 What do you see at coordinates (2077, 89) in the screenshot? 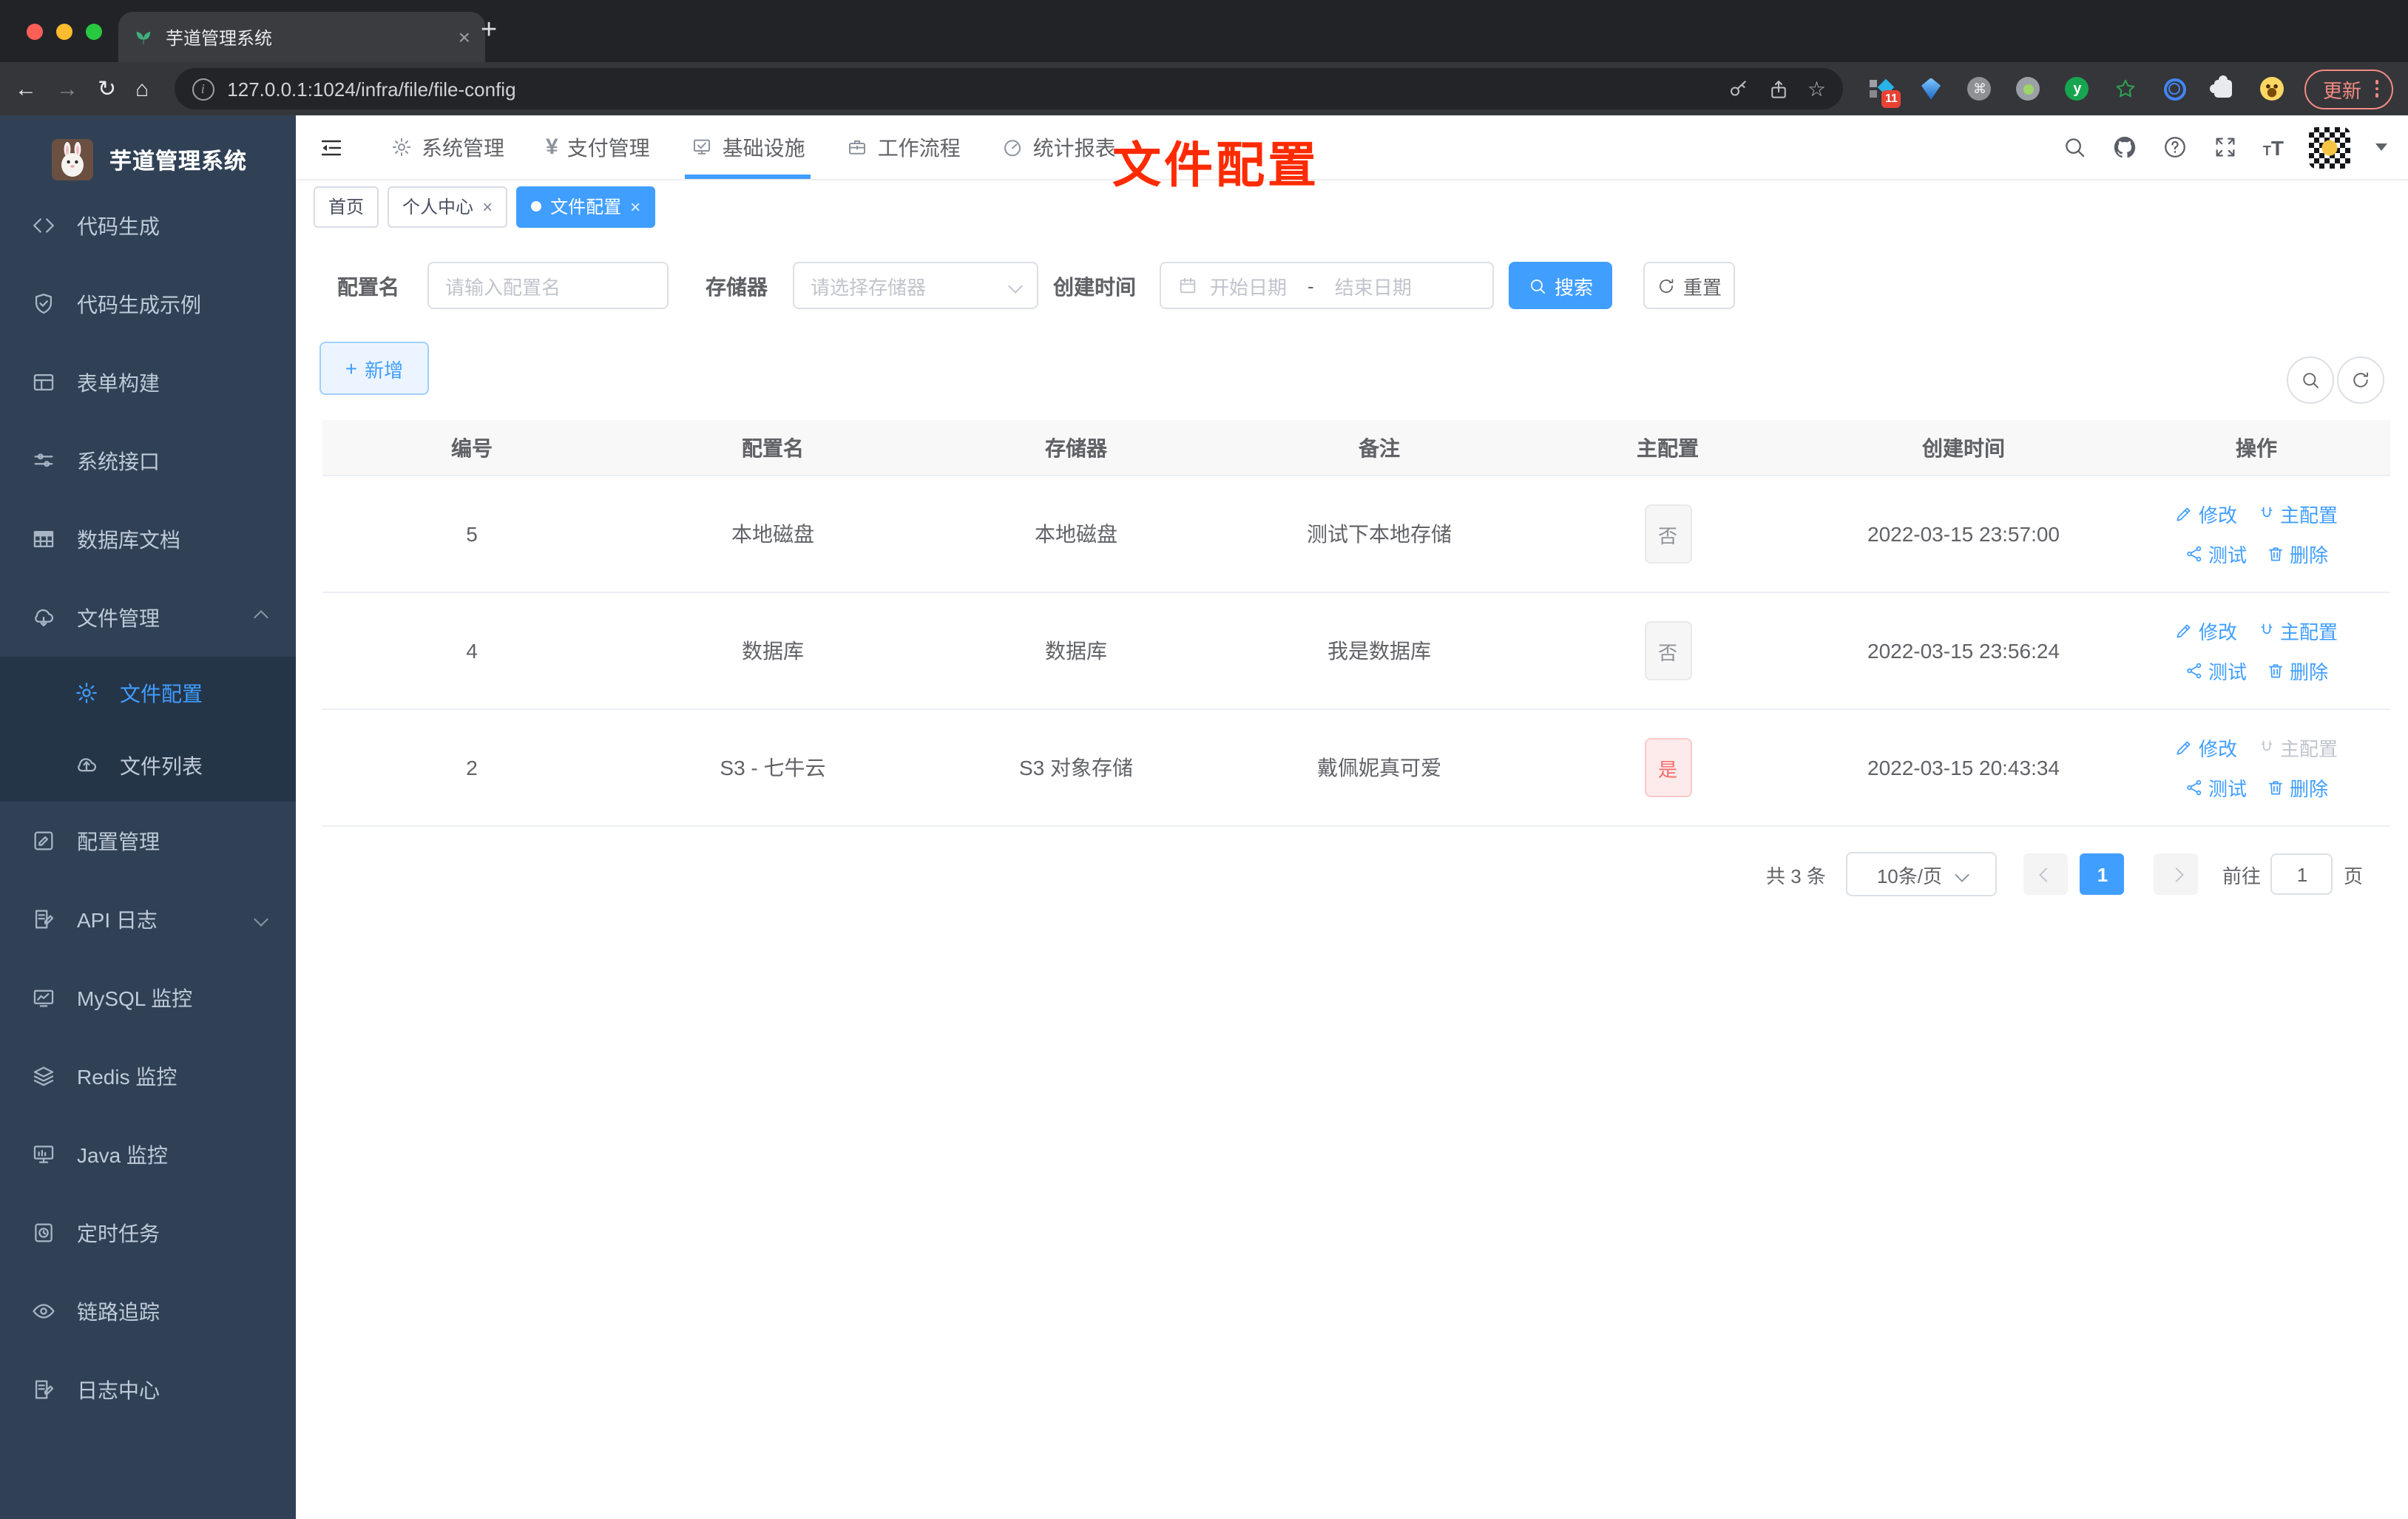
I see `extension-y-icon: y` at bounding box center [2077, 89].